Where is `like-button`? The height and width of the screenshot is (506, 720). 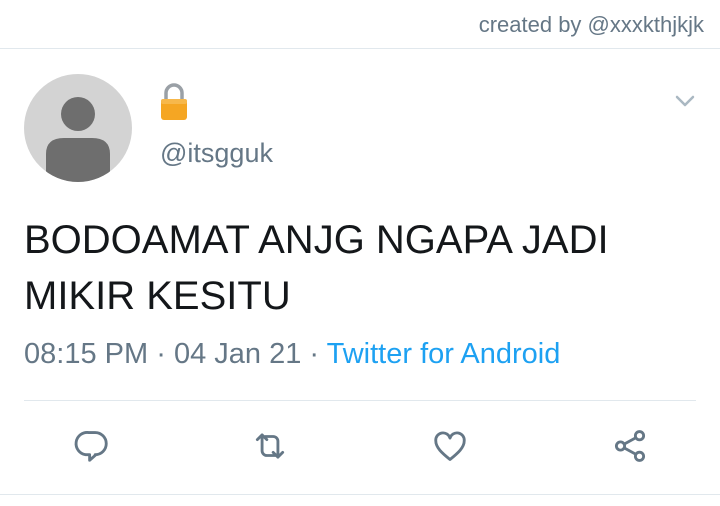
like-button is located at coordinates (450, 446).